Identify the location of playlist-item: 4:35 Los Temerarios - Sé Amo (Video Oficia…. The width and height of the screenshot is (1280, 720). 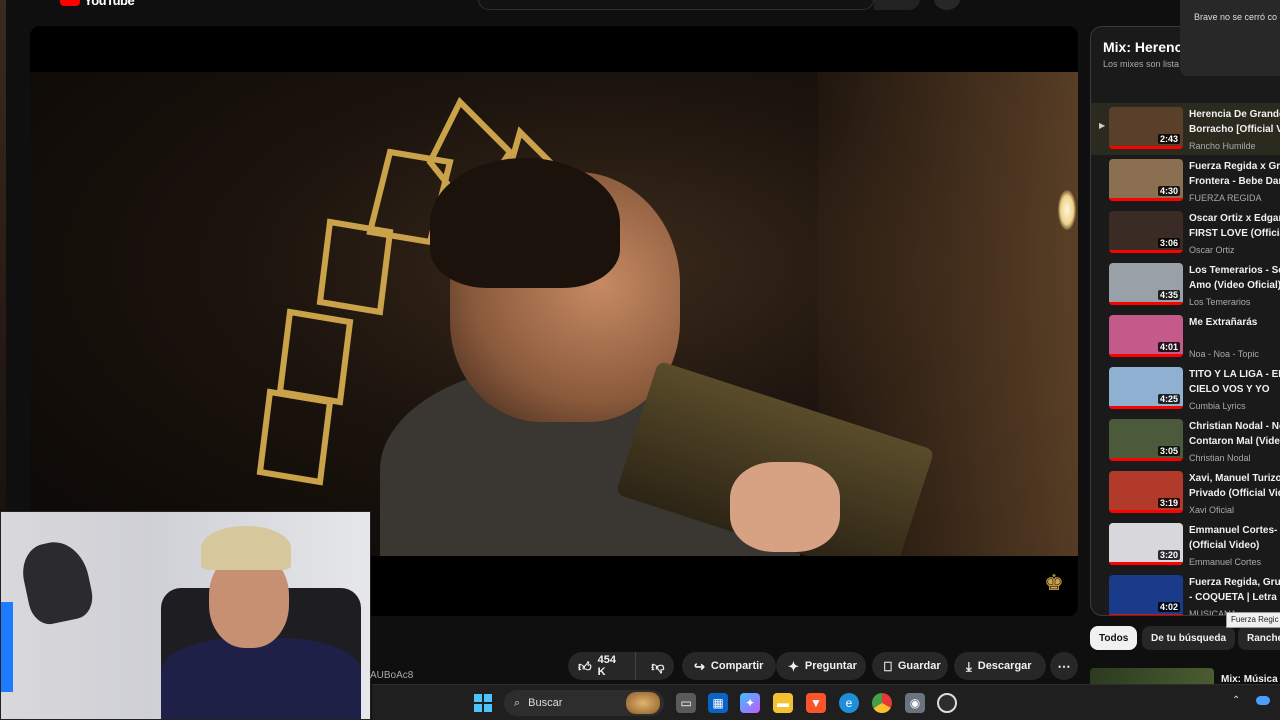
(1185, 285).